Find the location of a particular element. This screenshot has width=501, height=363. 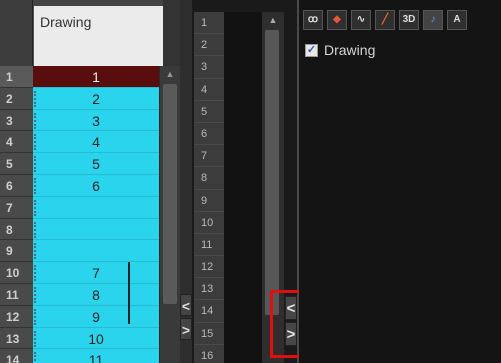

column-header-label: Drawing is located at coordinates (66, 22).